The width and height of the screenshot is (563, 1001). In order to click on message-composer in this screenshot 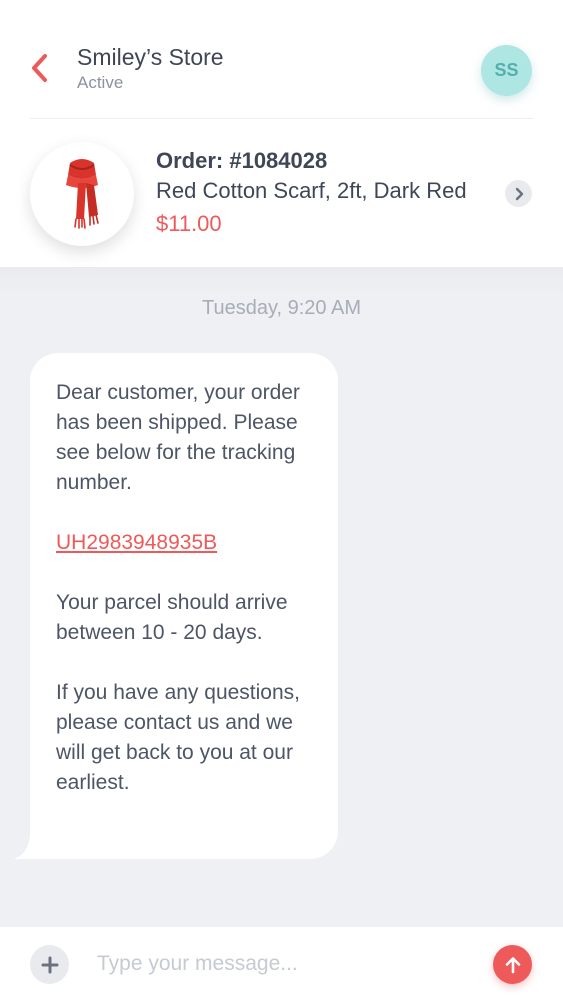, I will do `click(281, 964)`.